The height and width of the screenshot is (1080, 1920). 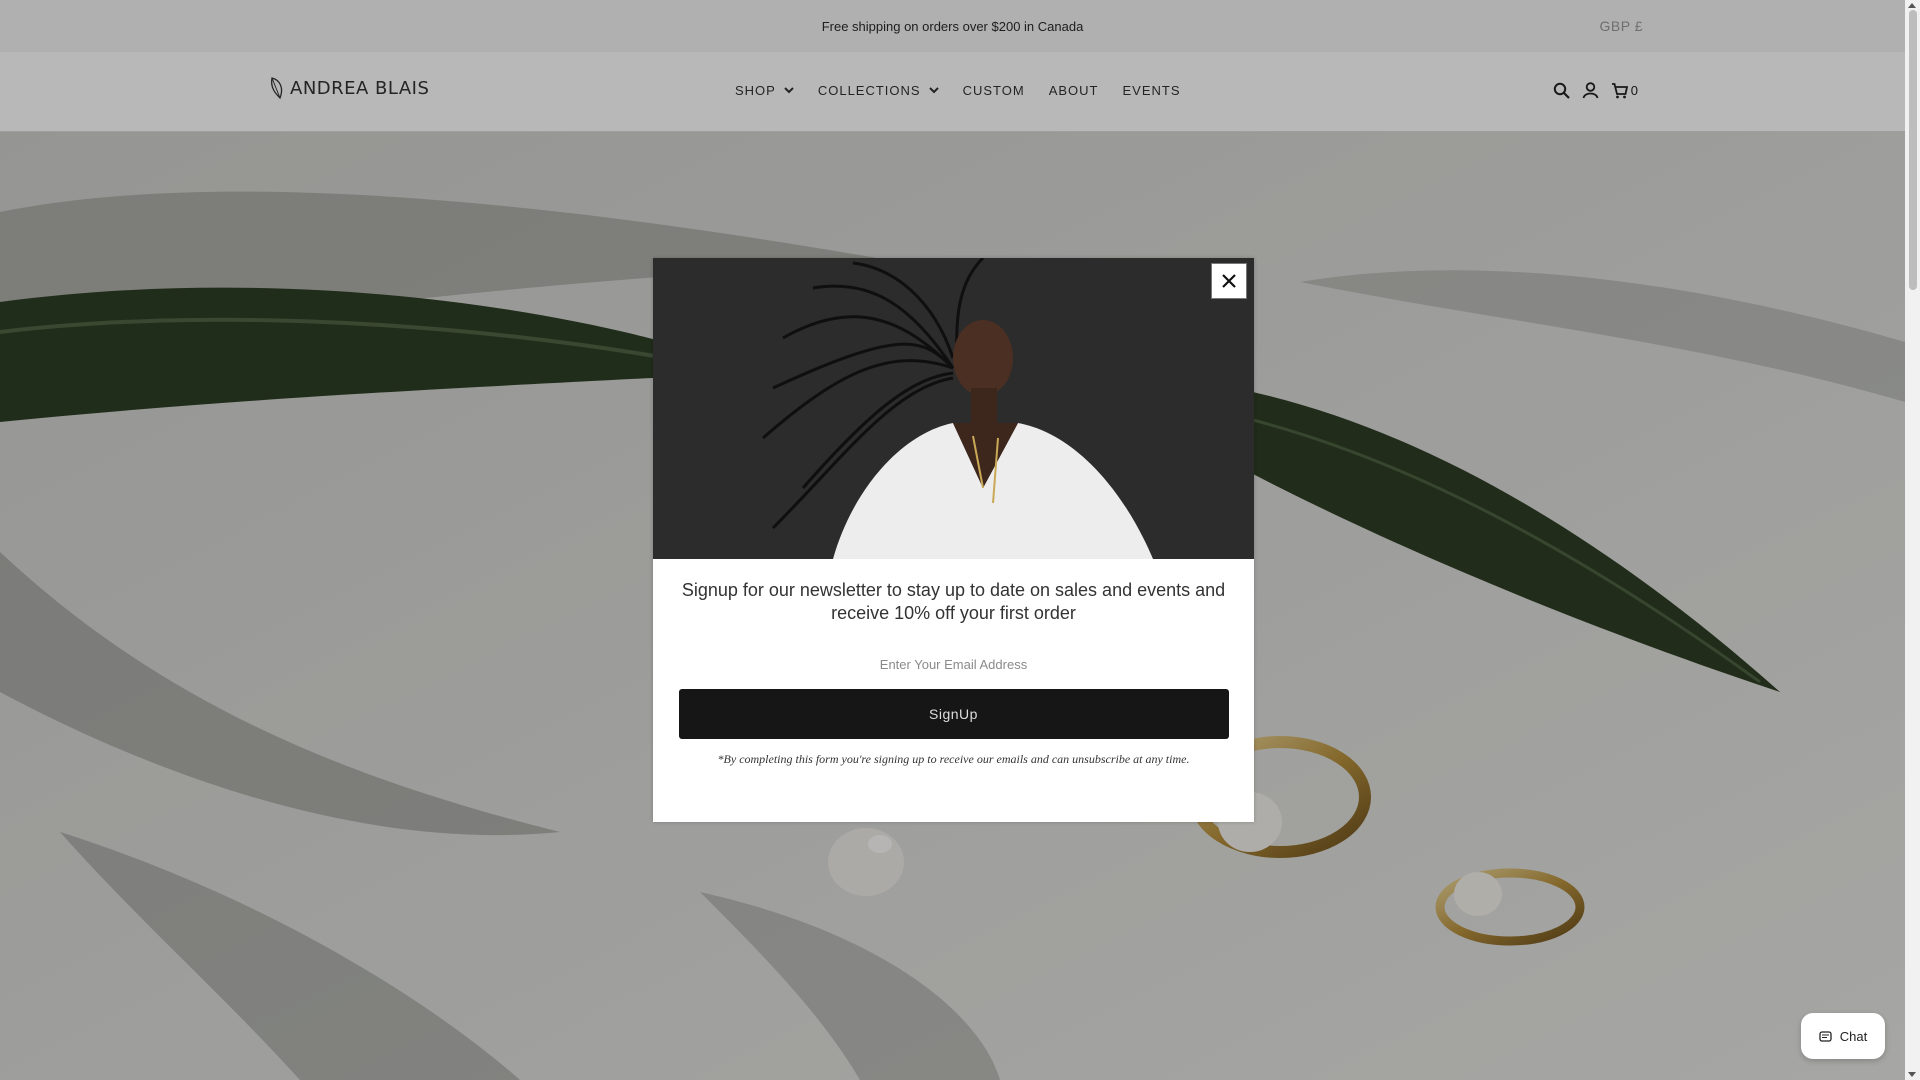 I want to click on email-input, so click(x=953, y=664).